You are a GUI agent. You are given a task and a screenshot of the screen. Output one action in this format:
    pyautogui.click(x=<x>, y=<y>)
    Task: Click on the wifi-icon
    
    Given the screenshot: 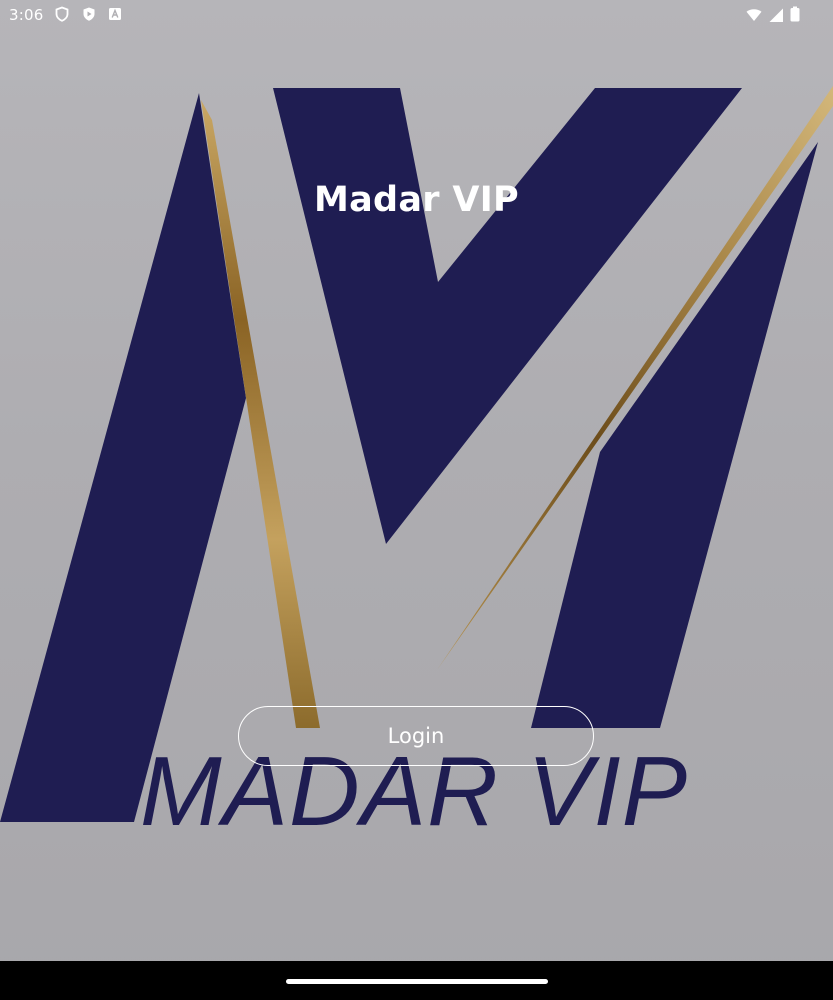 What is the action you would take?
    pyautogui.click(x=754, y=15)
    